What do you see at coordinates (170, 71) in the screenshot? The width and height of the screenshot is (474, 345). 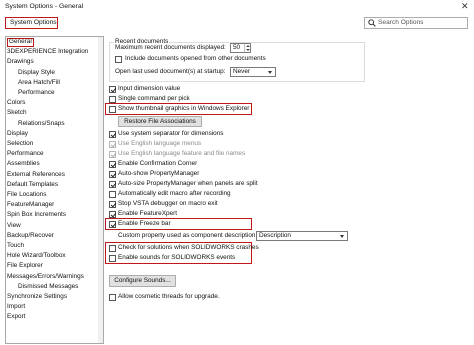 I see `open-last-label: Open last used document(s) at startup:` at bounding box center [170, 71].